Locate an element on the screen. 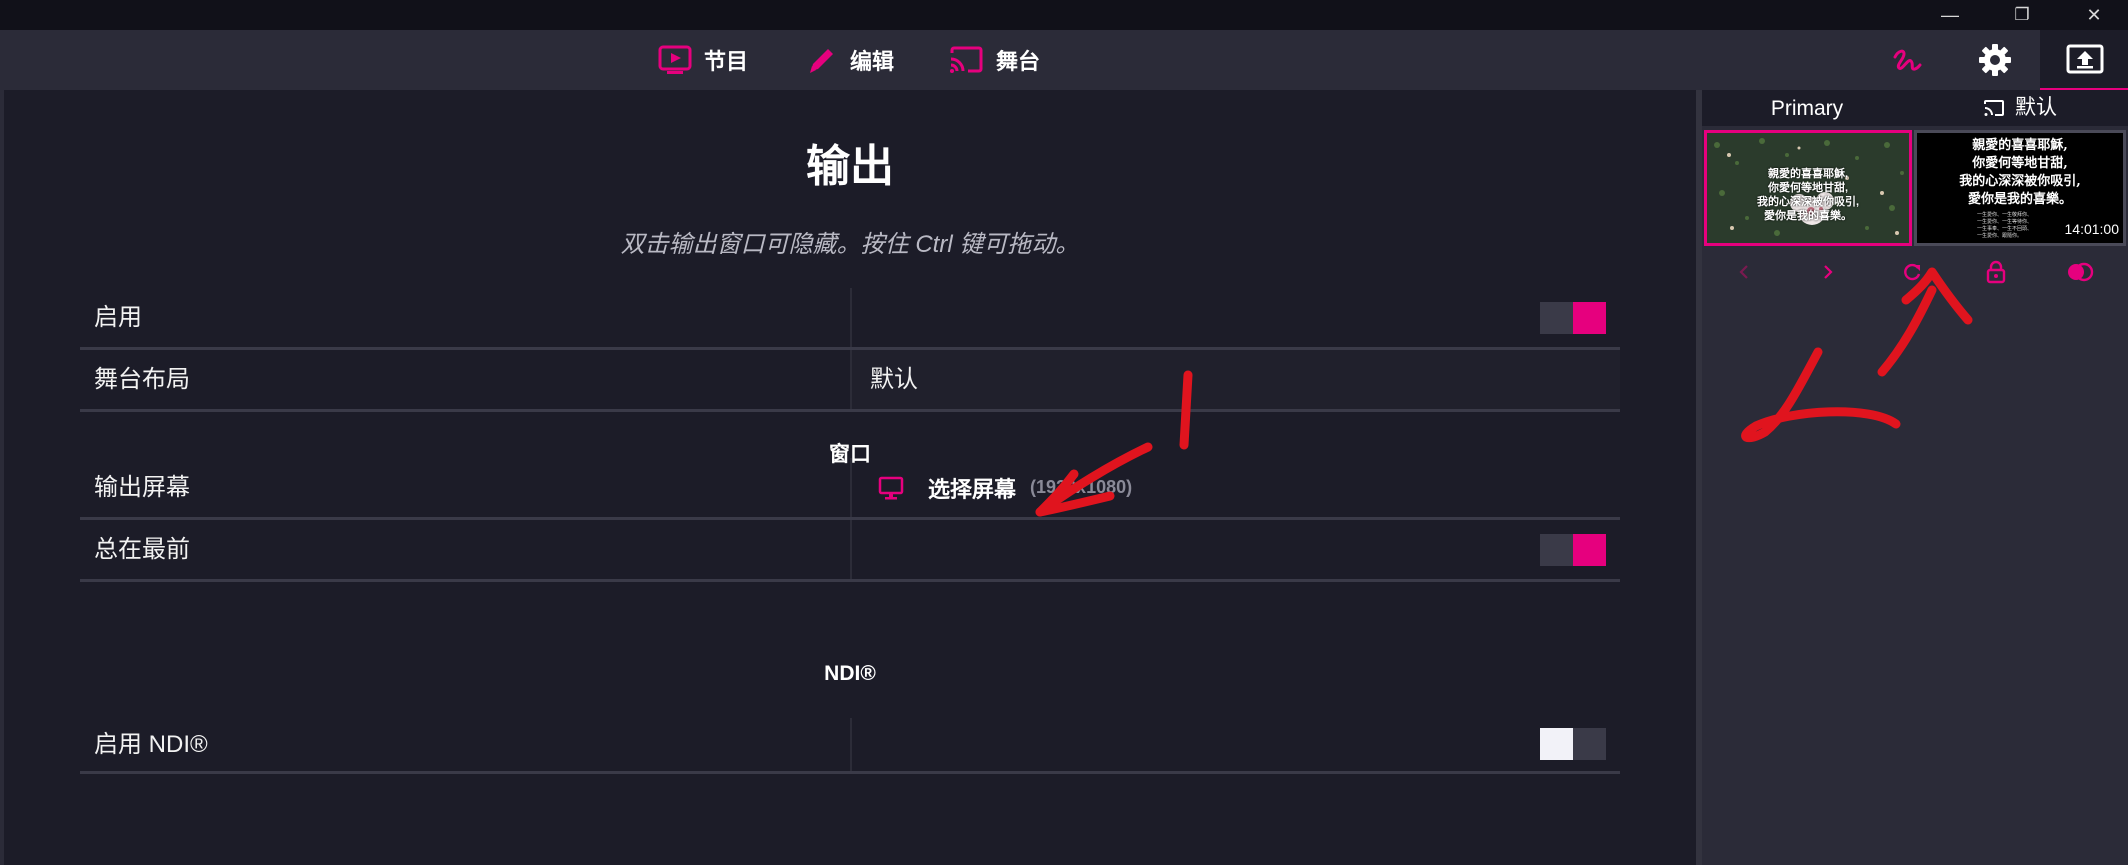  tv-play-icon is located at coordinates (675, 59).